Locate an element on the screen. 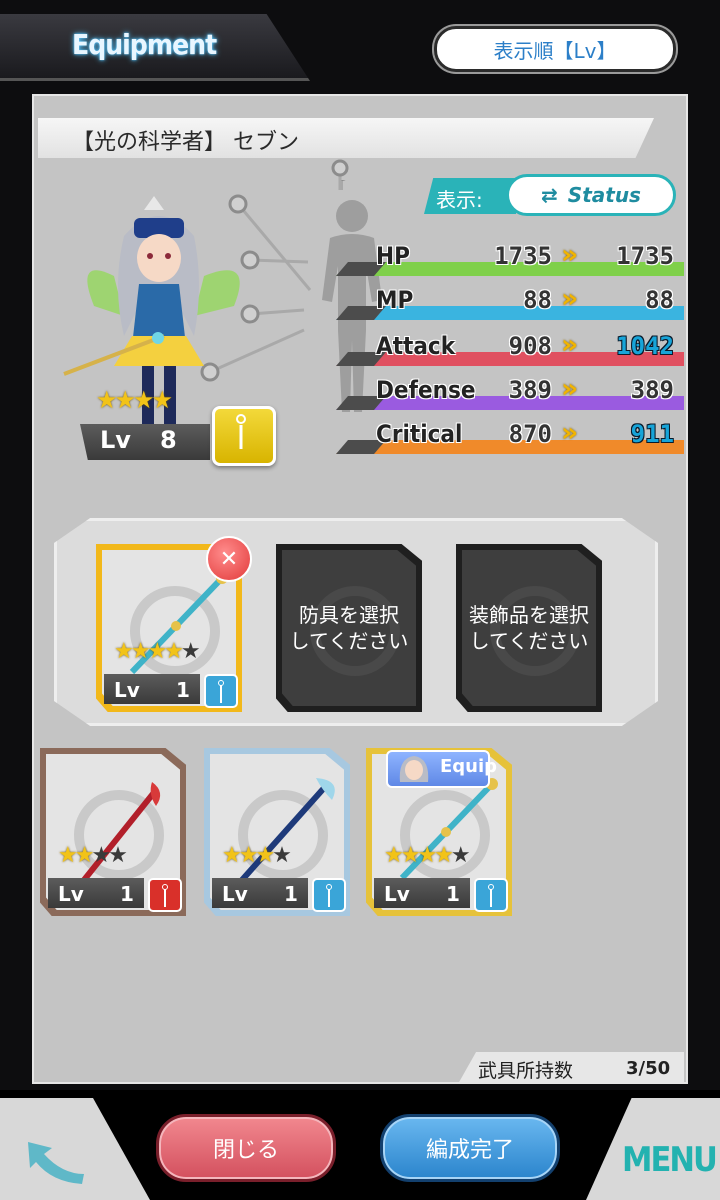 Image resolution: width=720 pixels, height=1200 pixels. stat-row-attack: Attack 908 » 1042 is located at coordinates (510, 349).